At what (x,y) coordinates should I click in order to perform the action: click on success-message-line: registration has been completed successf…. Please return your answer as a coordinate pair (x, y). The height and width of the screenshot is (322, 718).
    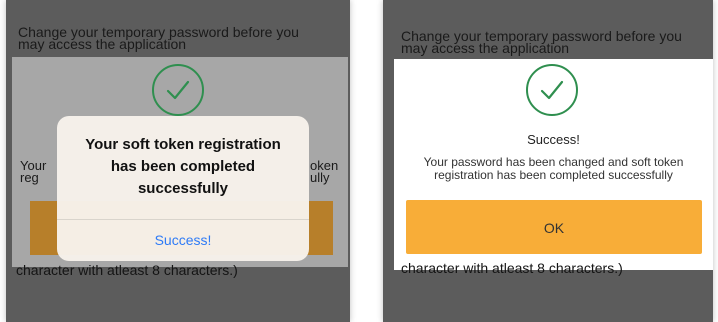
    Looking at the image, I should click on (553, 175).